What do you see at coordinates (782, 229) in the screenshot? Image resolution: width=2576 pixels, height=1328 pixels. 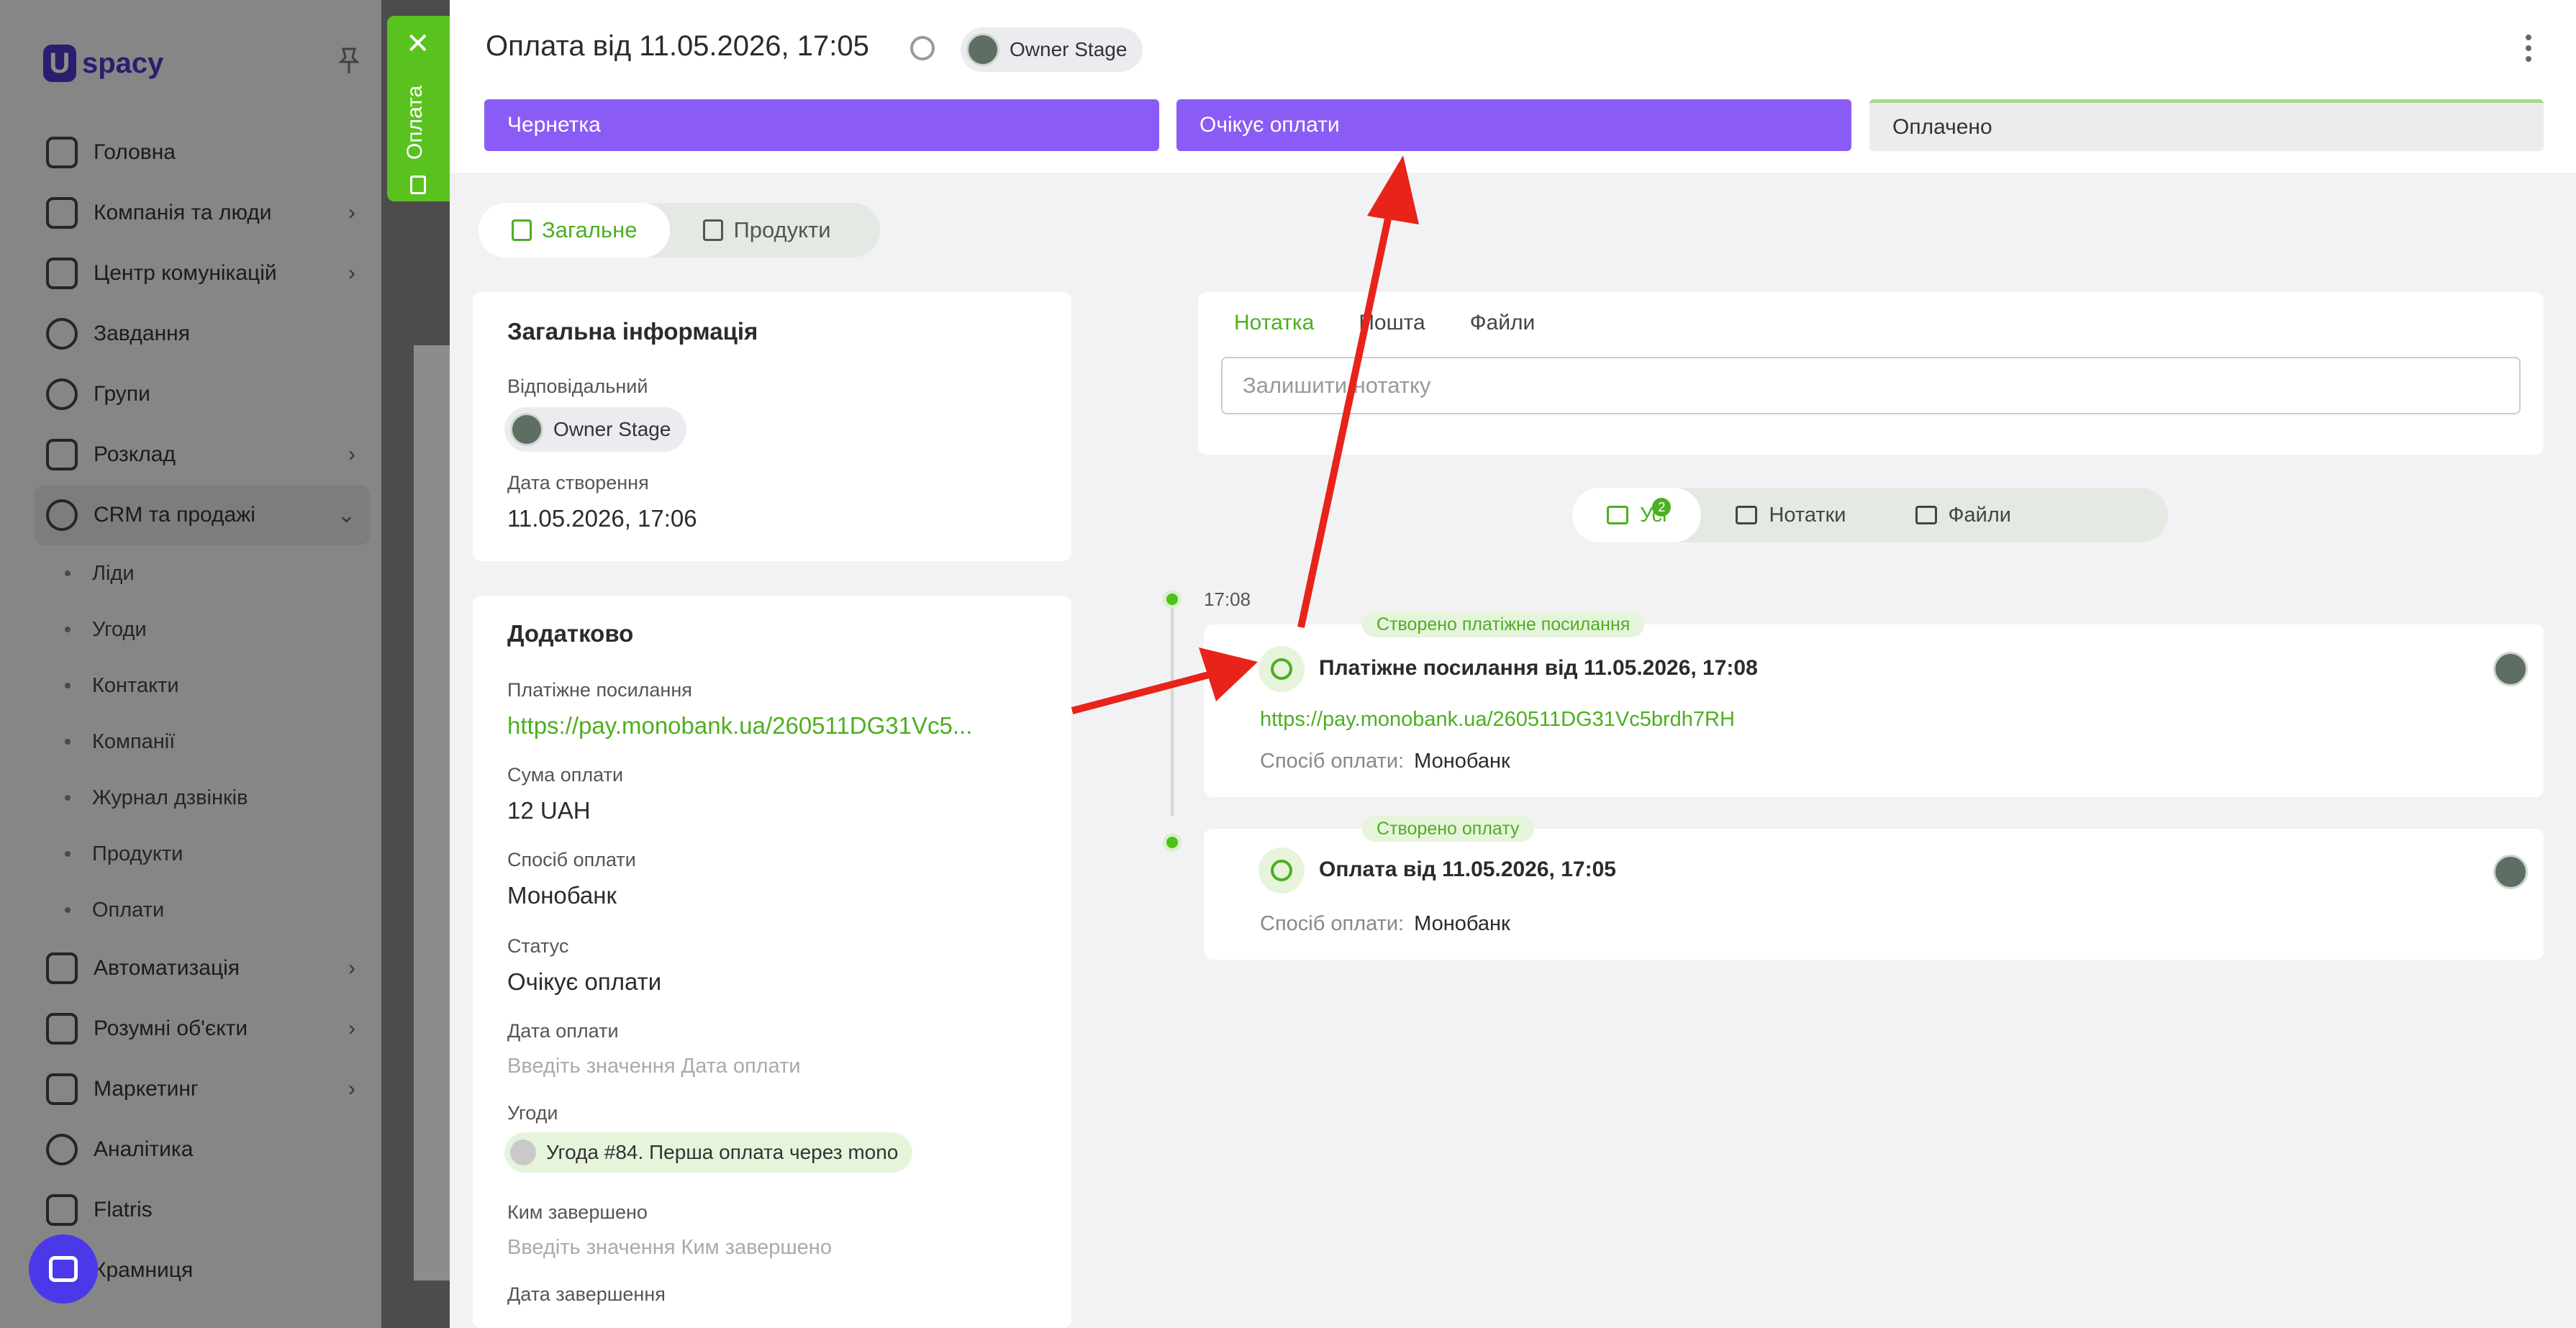 I see `tab-label: Продукти` at bounding box center [782, 229].